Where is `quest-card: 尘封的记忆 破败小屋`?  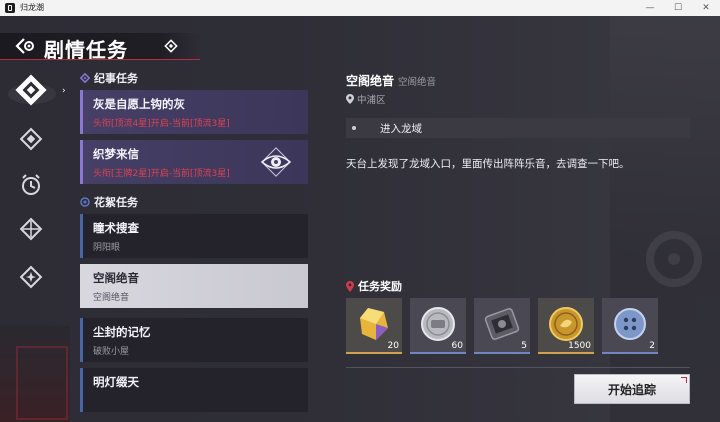
quest-card: 尘封的记忆 破败小屋 is located at coordinates (194, 340).